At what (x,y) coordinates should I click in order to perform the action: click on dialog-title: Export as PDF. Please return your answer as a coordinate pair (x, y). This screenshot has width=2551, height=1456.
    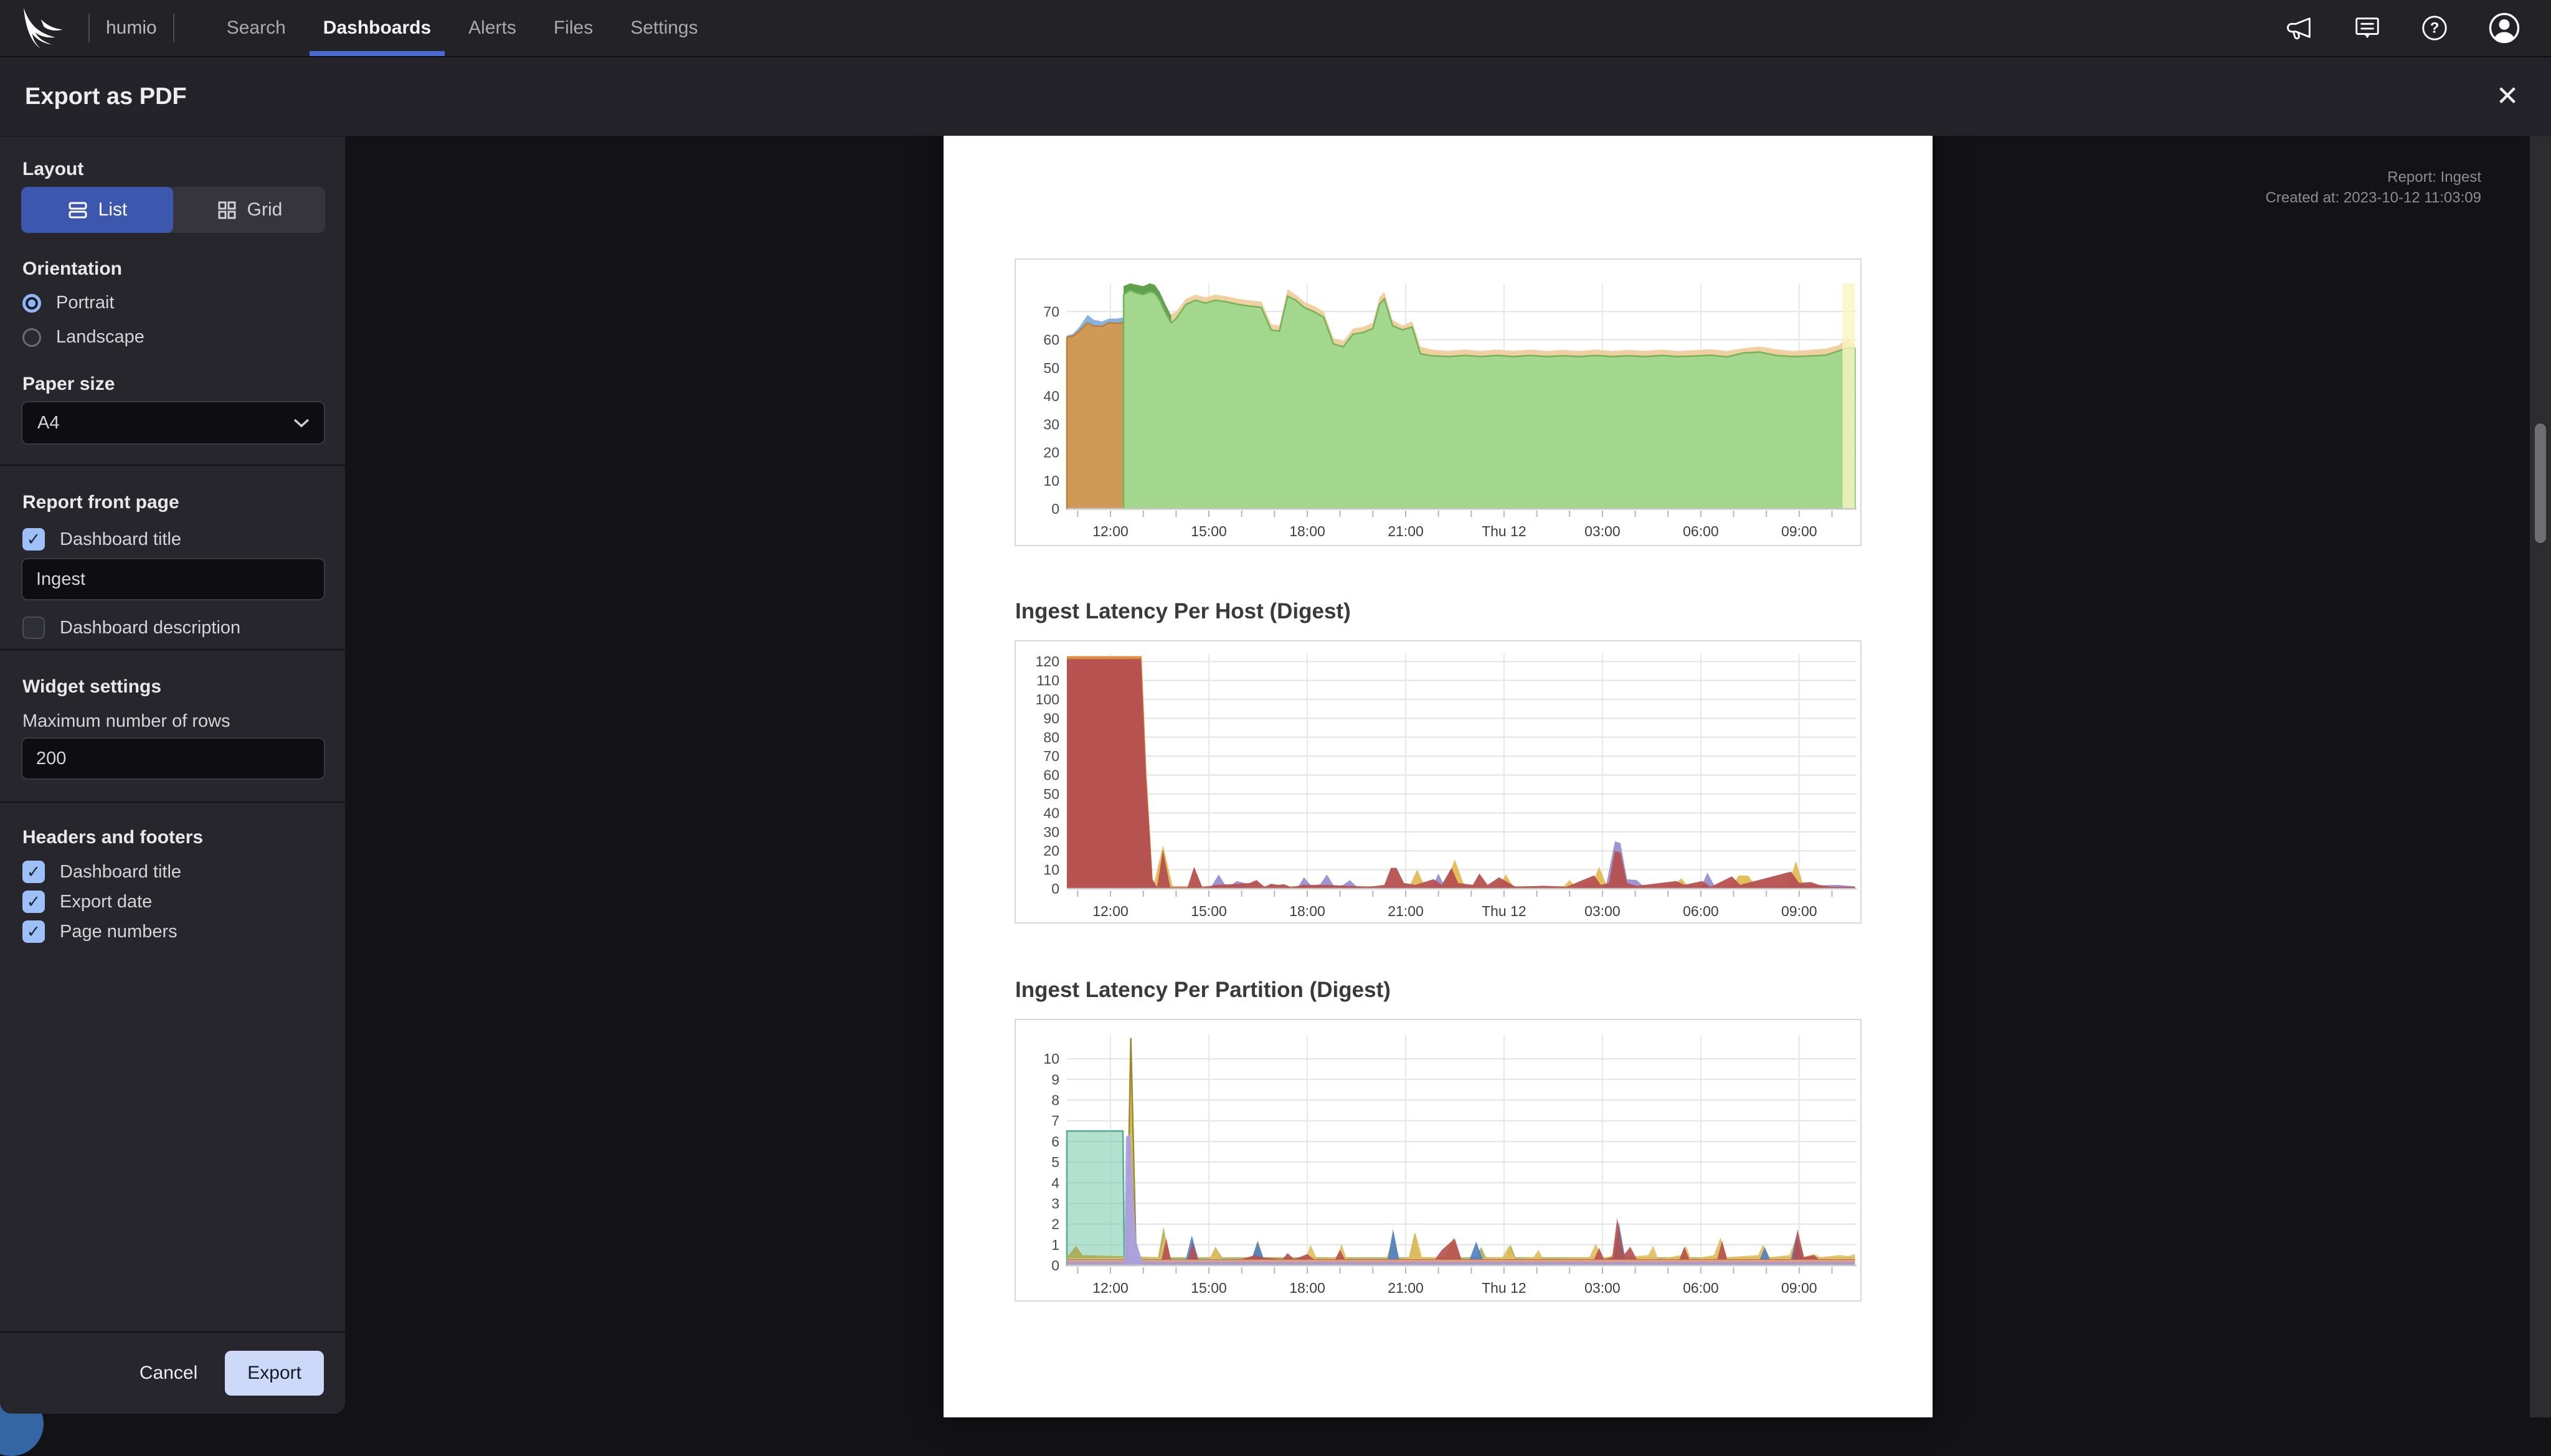
    Looking at the image, I should click on (106, 96).